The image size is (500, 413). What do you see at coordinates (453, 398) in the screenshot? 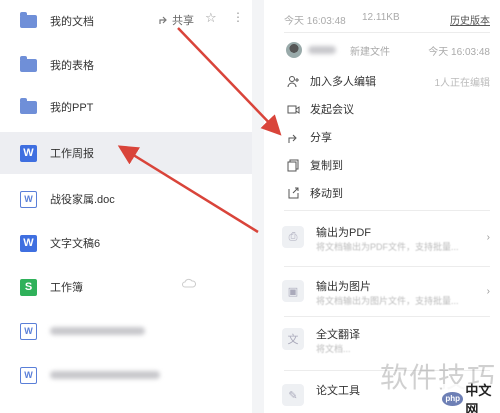
I see `logo-badge: php` at bounding box center [453, 398].